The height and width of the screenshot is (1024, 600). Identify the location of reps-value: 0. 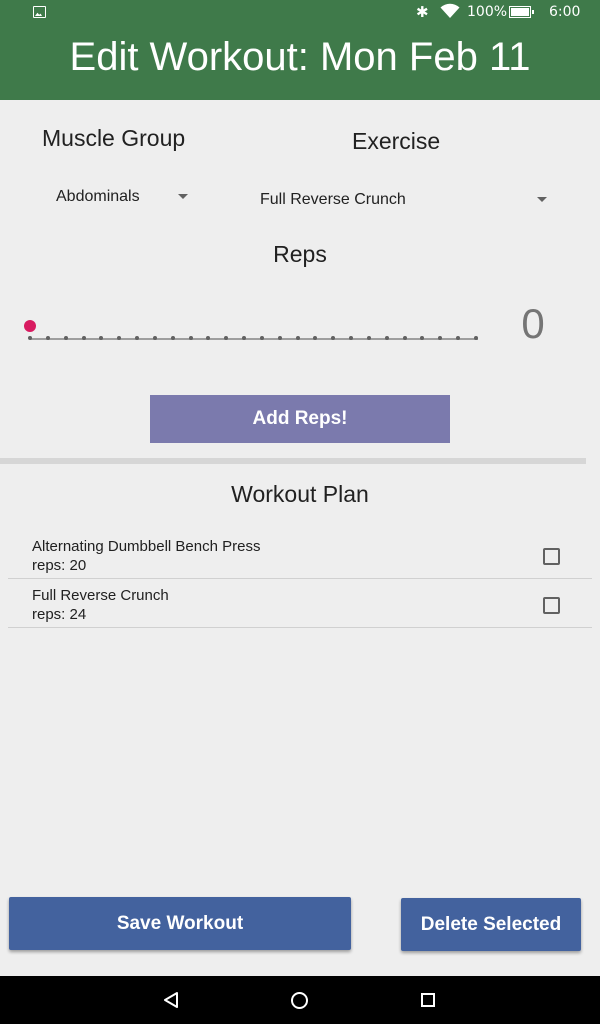
(533, 323).